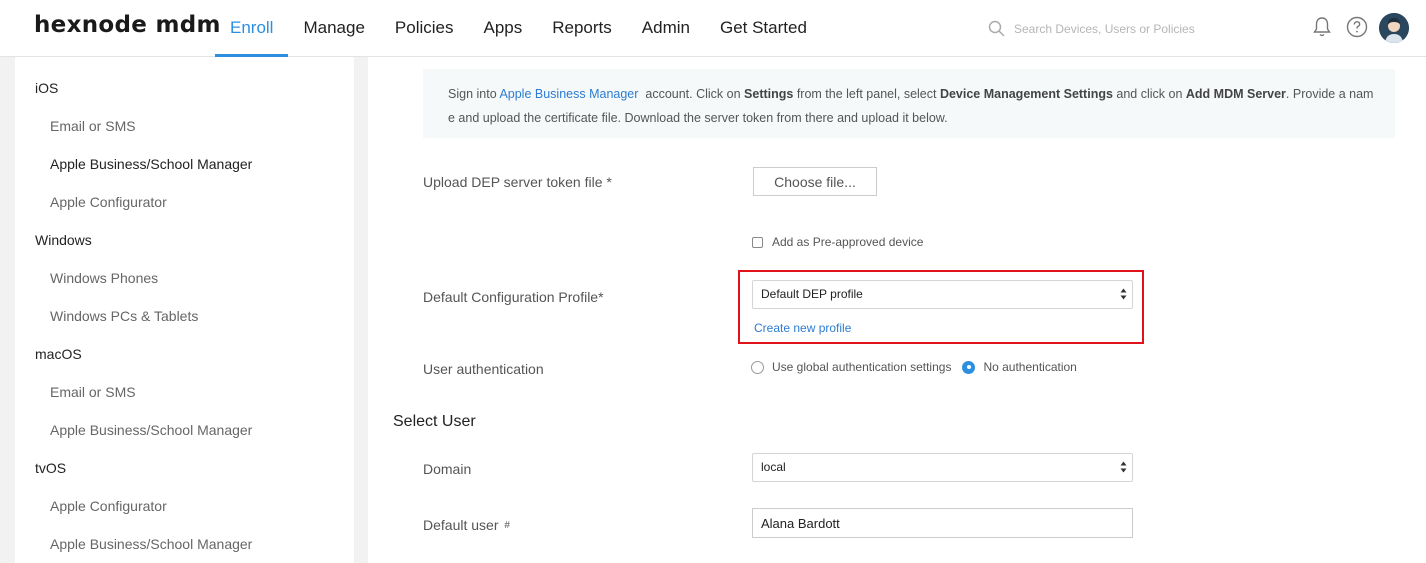 The image size is (1426, 563). Describe the element at coordinates (848, 242) in the screenshot. I see `preapproved-label: Add as Pre-approved device` at that location.